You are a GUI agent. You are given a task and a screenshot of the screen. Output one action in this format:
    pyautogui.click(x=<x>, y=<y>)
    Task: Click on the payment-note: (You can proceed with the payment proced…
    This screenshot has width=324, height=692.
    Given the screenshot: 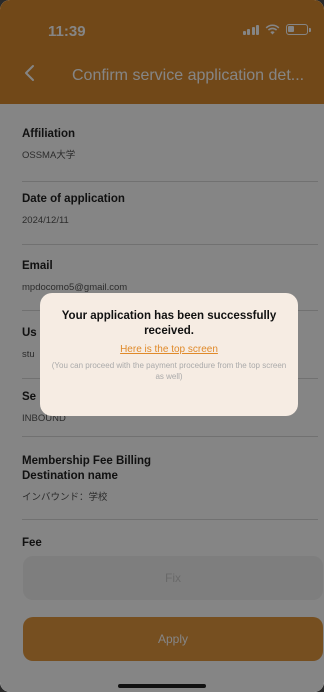 What is the action you would take?
    pyautogui.click(x=169, y=371)
    